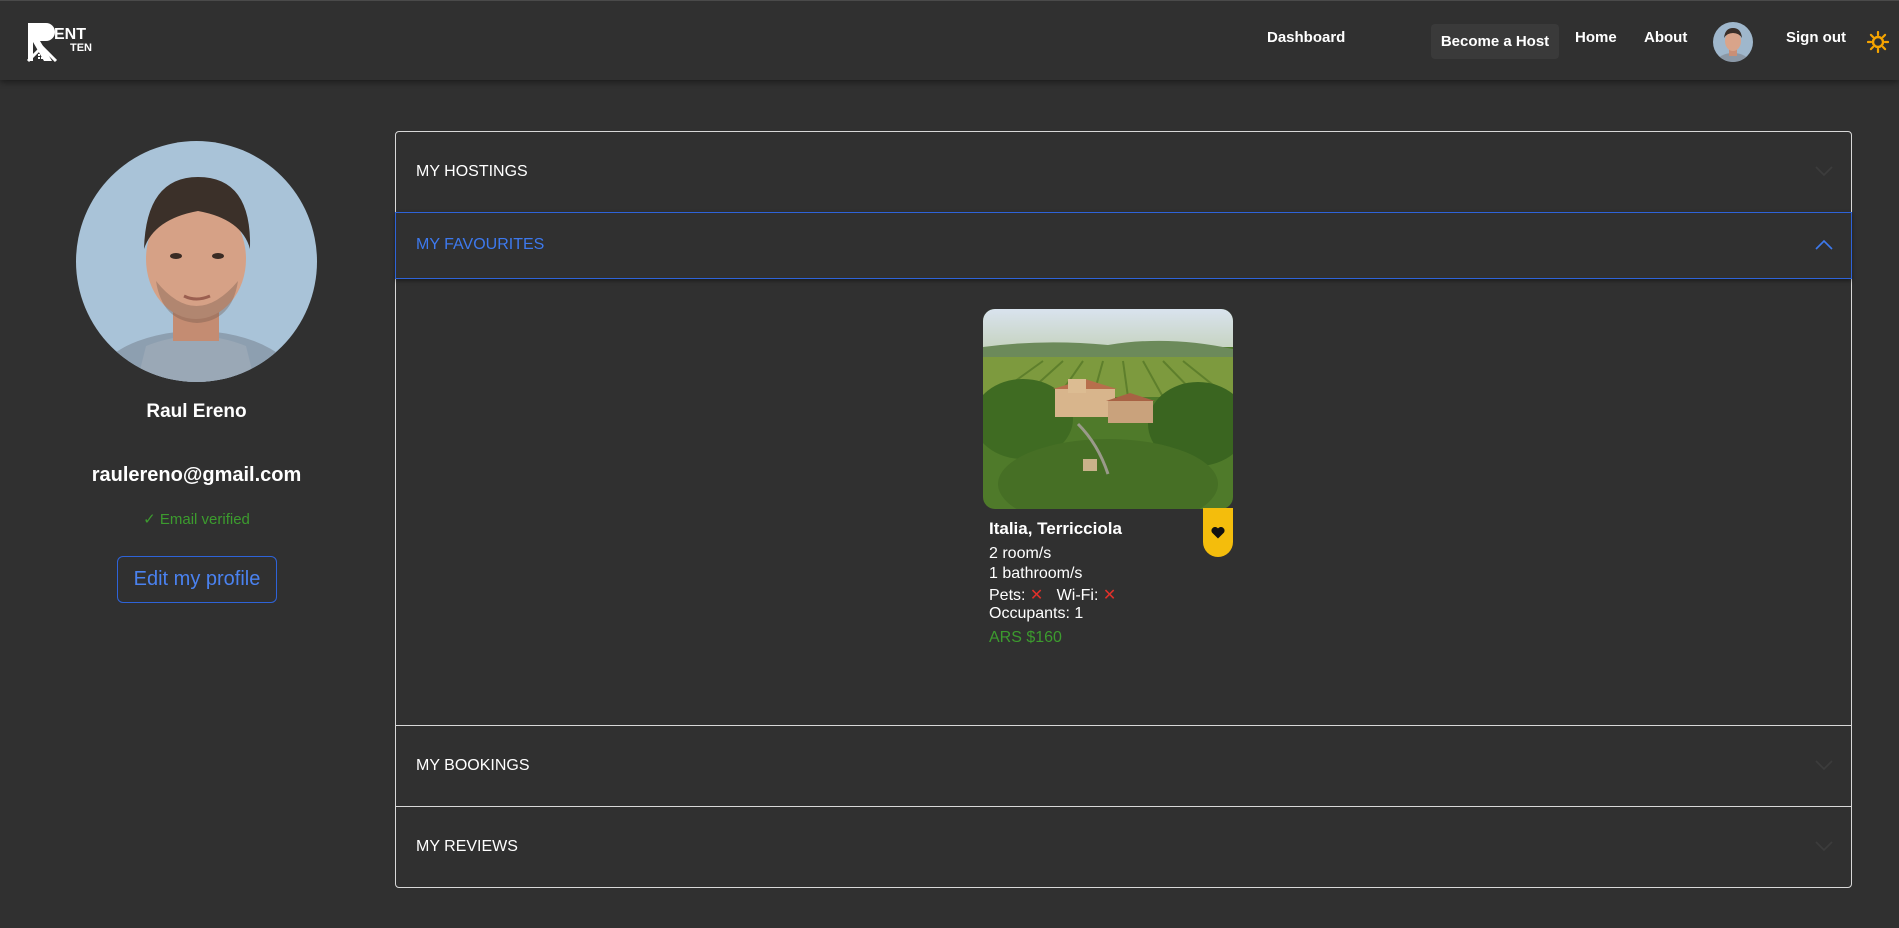  I want to click on nav-dashboard-link: Dashboard, so click(1306, 37).